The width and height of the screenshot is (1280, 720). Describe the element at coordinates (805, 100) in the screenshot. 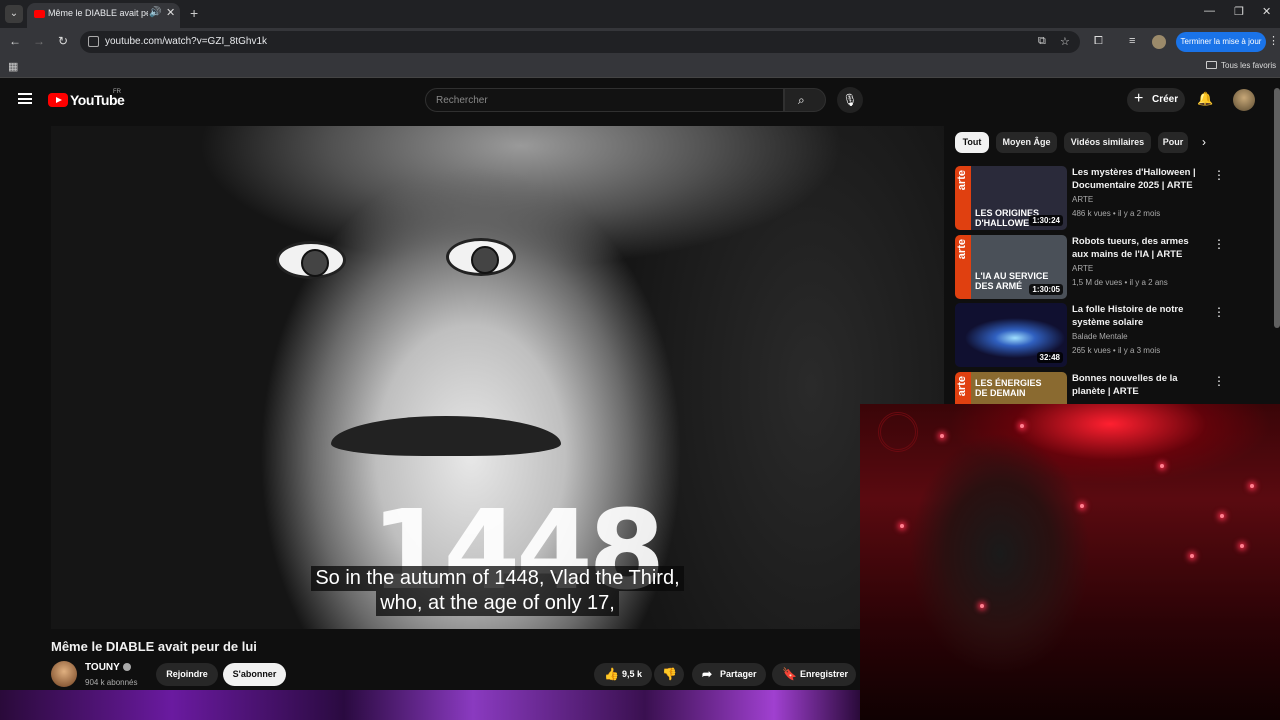

I see `search-button: ⌕` at that location.